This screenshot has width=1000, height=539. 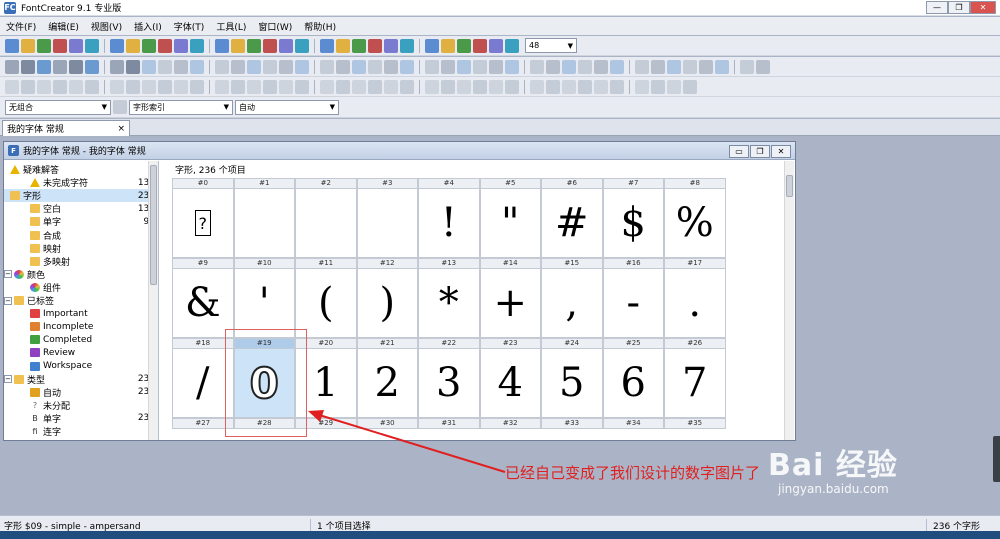 I want to click on glyph-cell: 7, so click(x=695, y=383).